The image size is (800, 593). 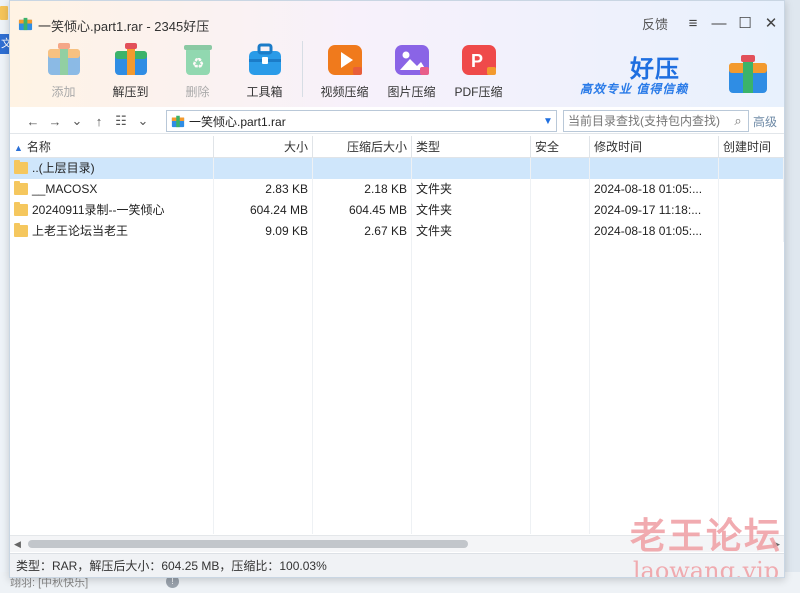 What do you see at coordinates (654, 147) in the screenshot?
I see `column-header-modified: 修改时间` at bounding box center [654, 147].